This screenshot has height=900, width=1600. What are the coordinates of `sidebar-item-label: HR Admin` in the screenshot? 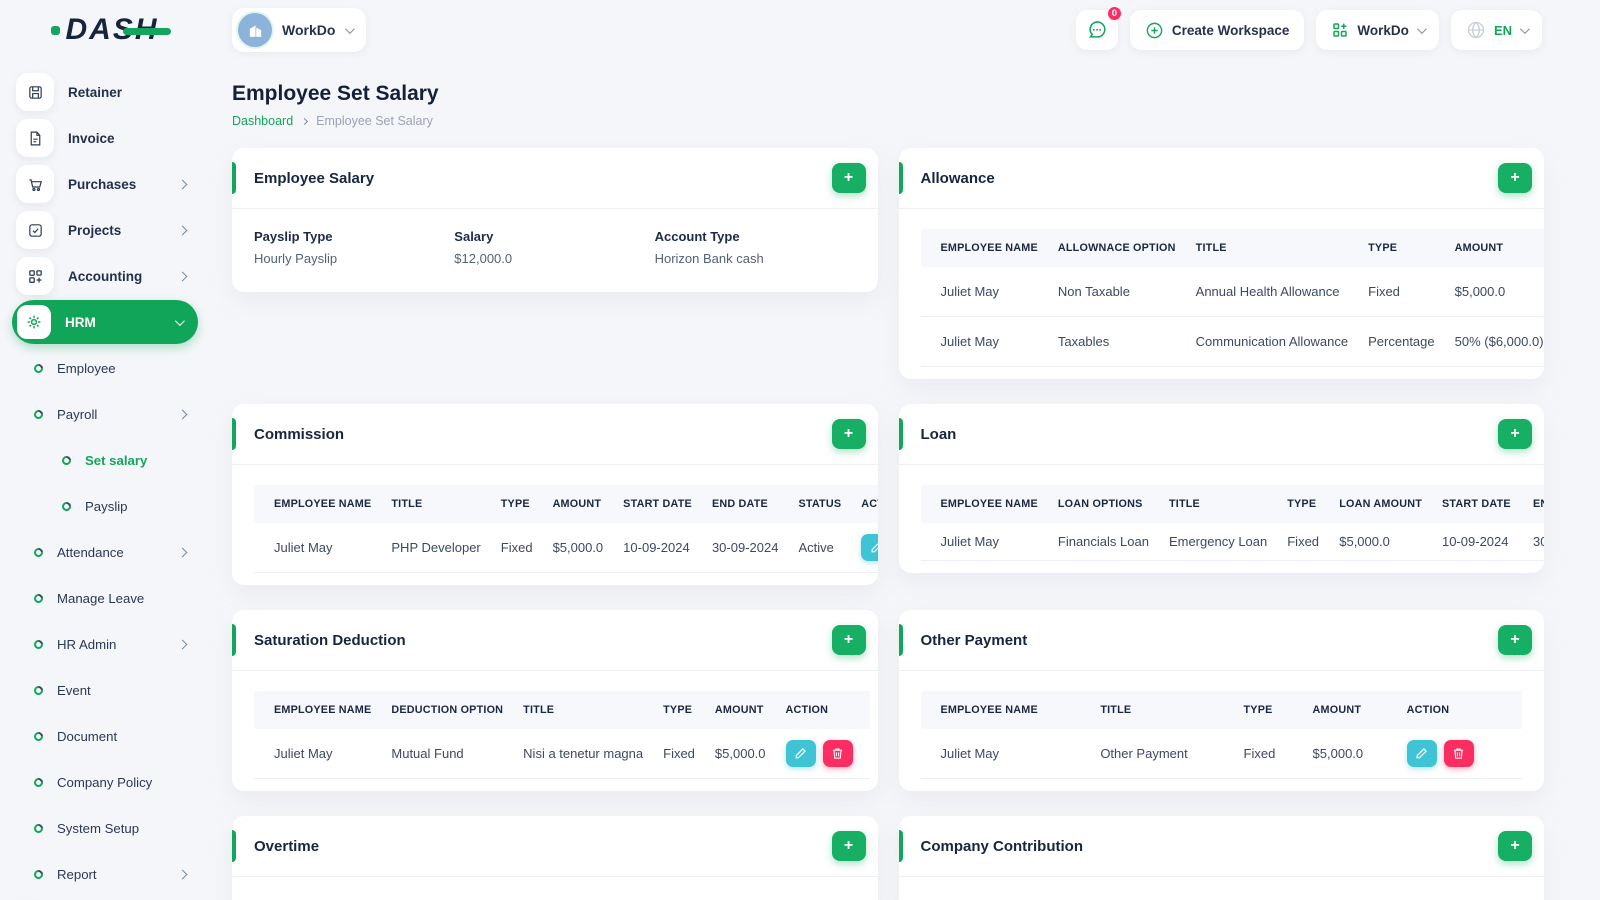 It's located at (87, 644).